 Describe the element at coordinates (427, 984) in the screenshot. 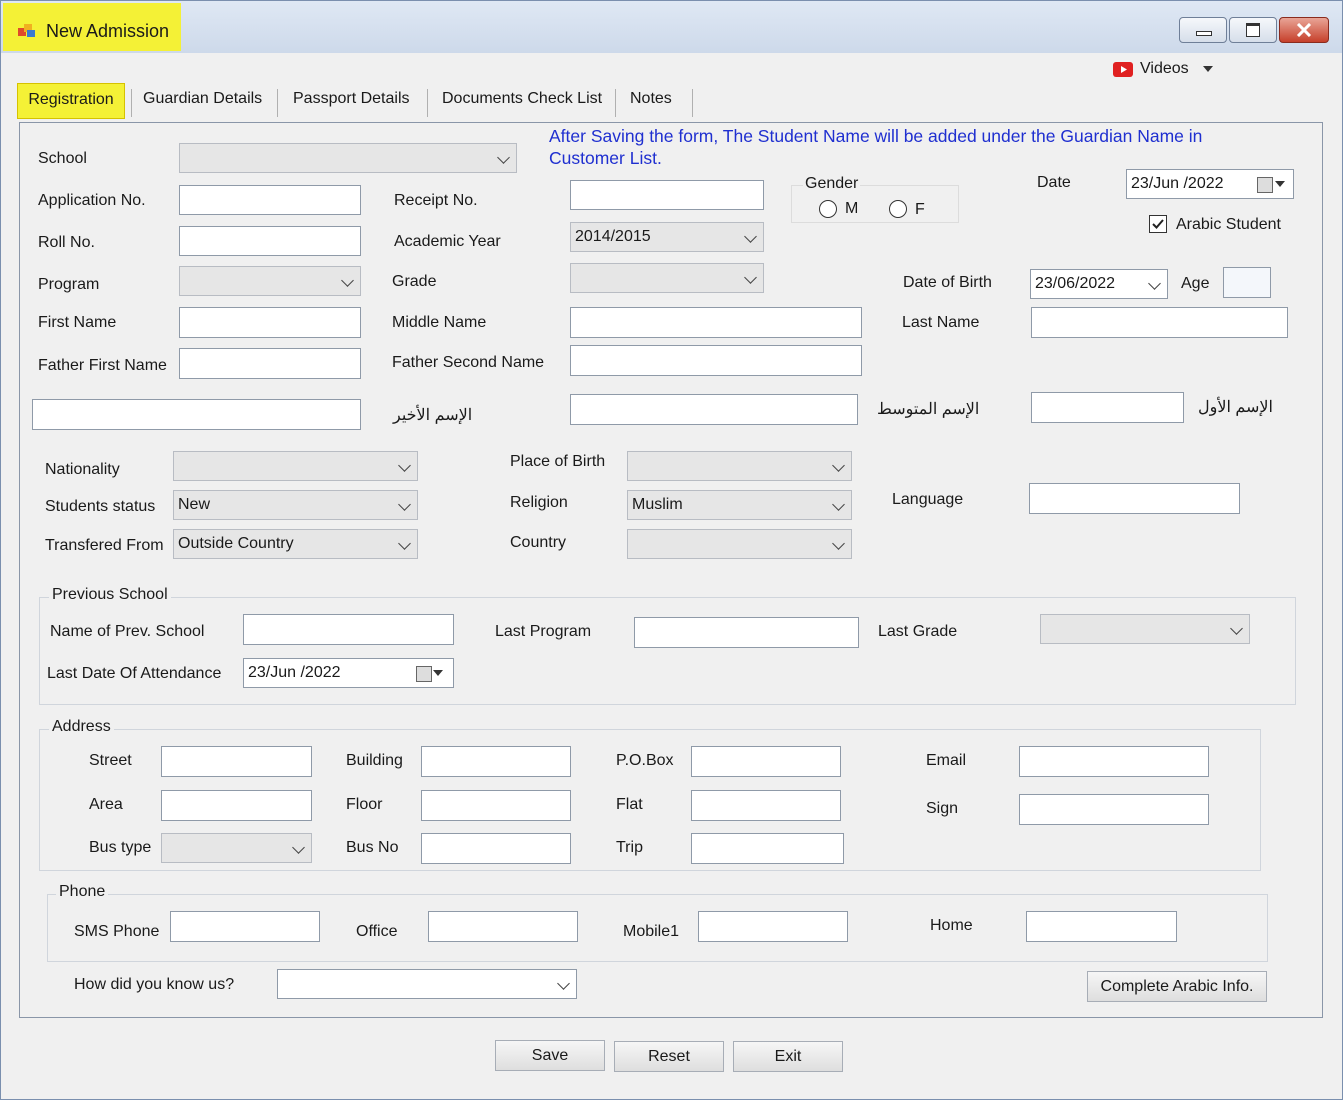

I see `how-know-select` at that location.